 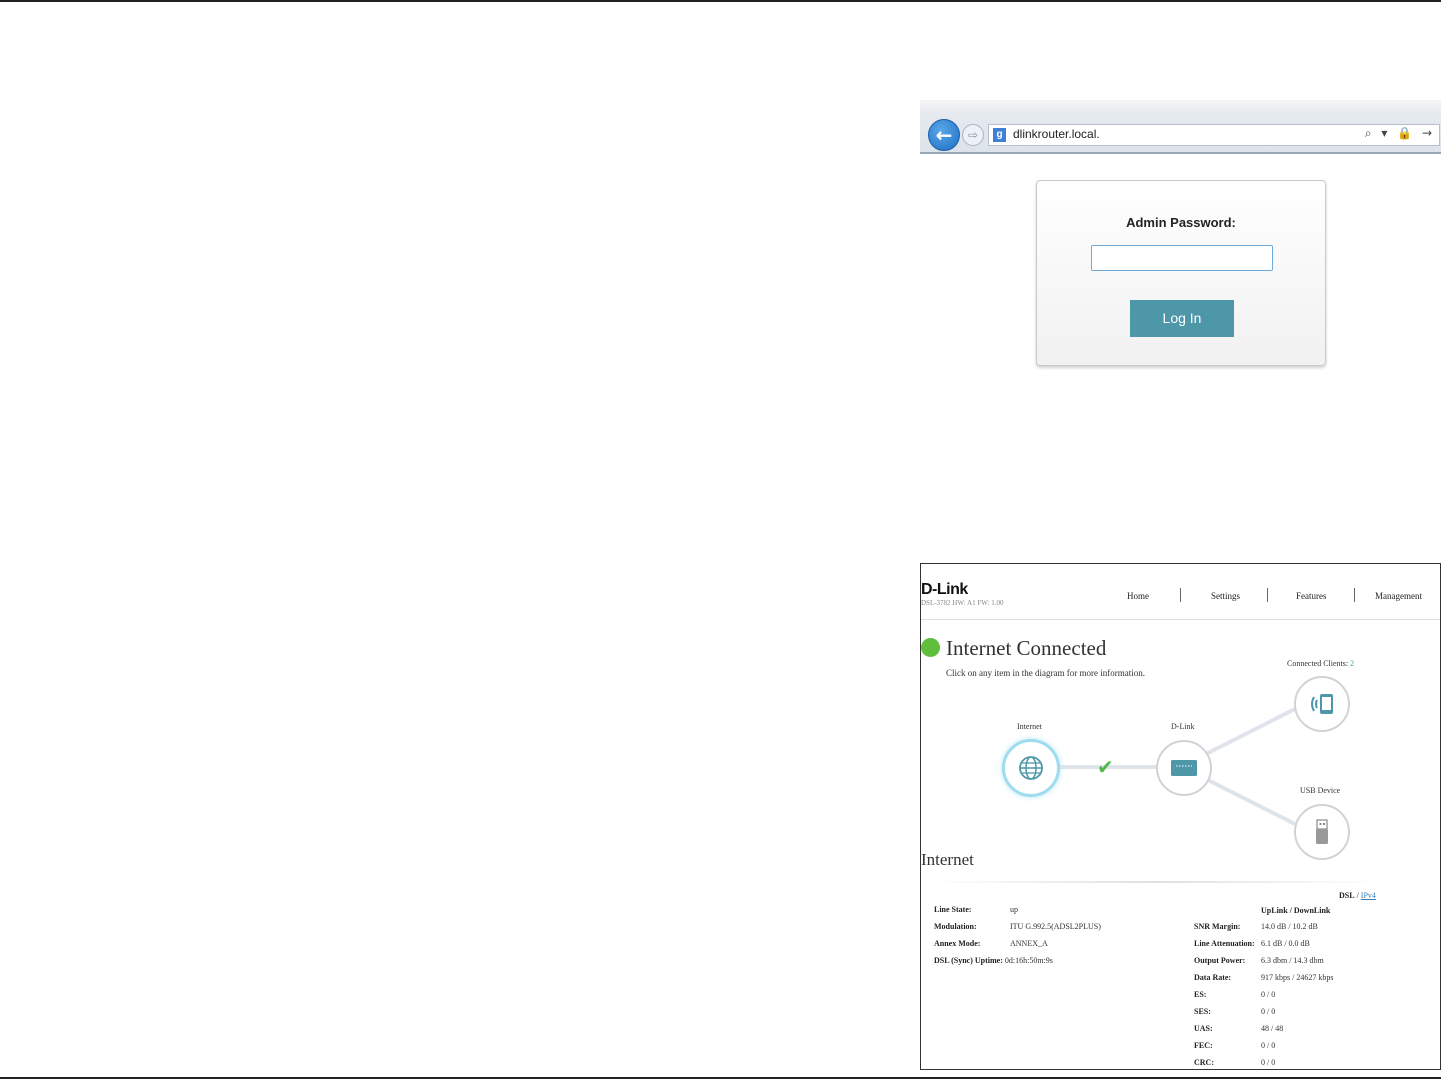 I want to click on address-bar: g dlinkrouter.local. ⌕ ▾ 🔒 →, so click(x=1214, y=135).